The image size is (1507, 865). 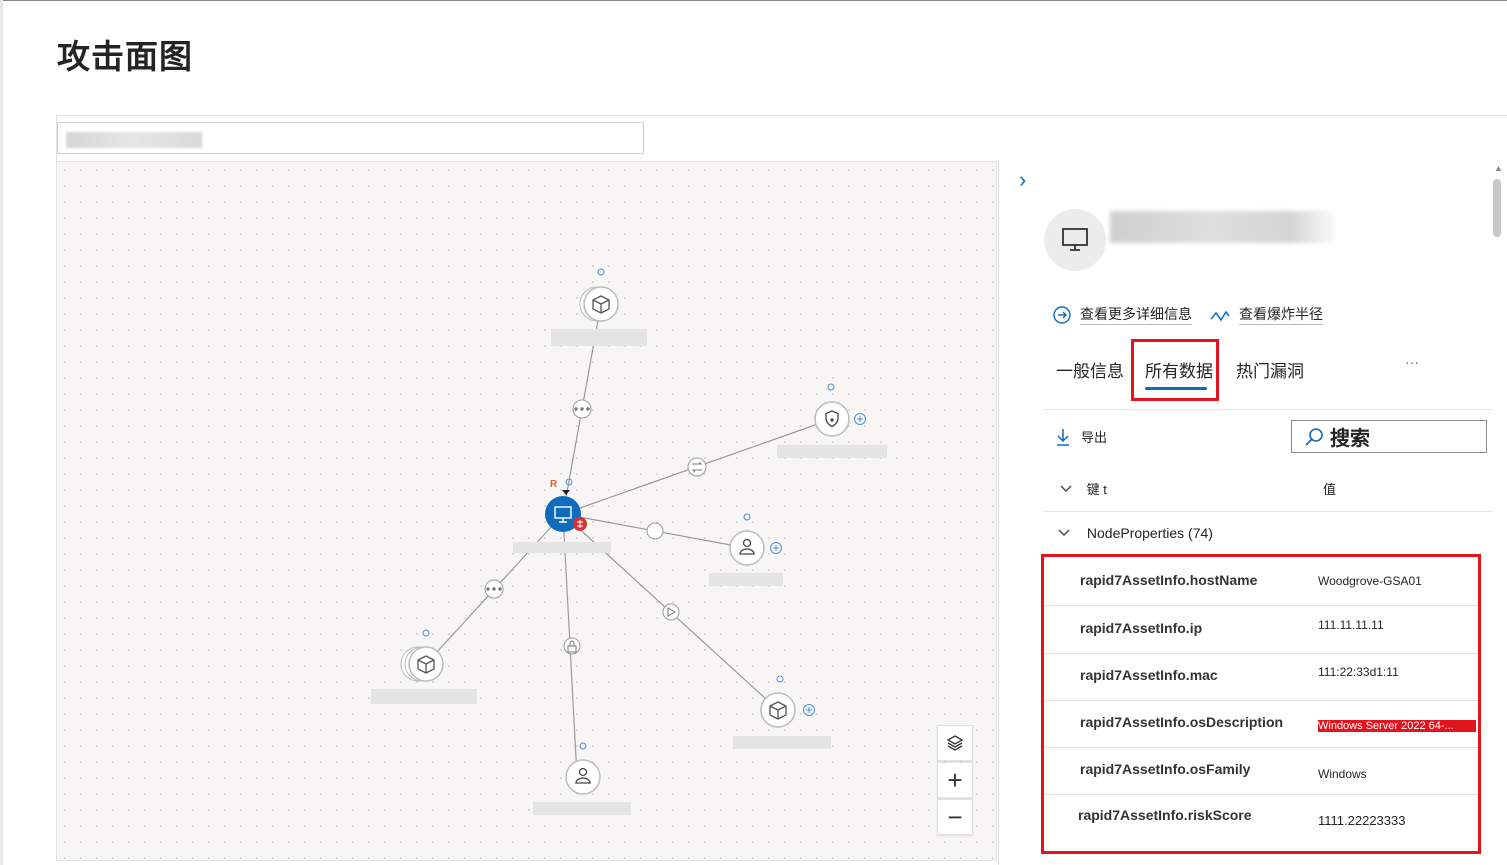 What do you see at coordinates (1175, 370) in the screenshot?
I see `tab-highlight-box` at bounding box center [1175, 370].